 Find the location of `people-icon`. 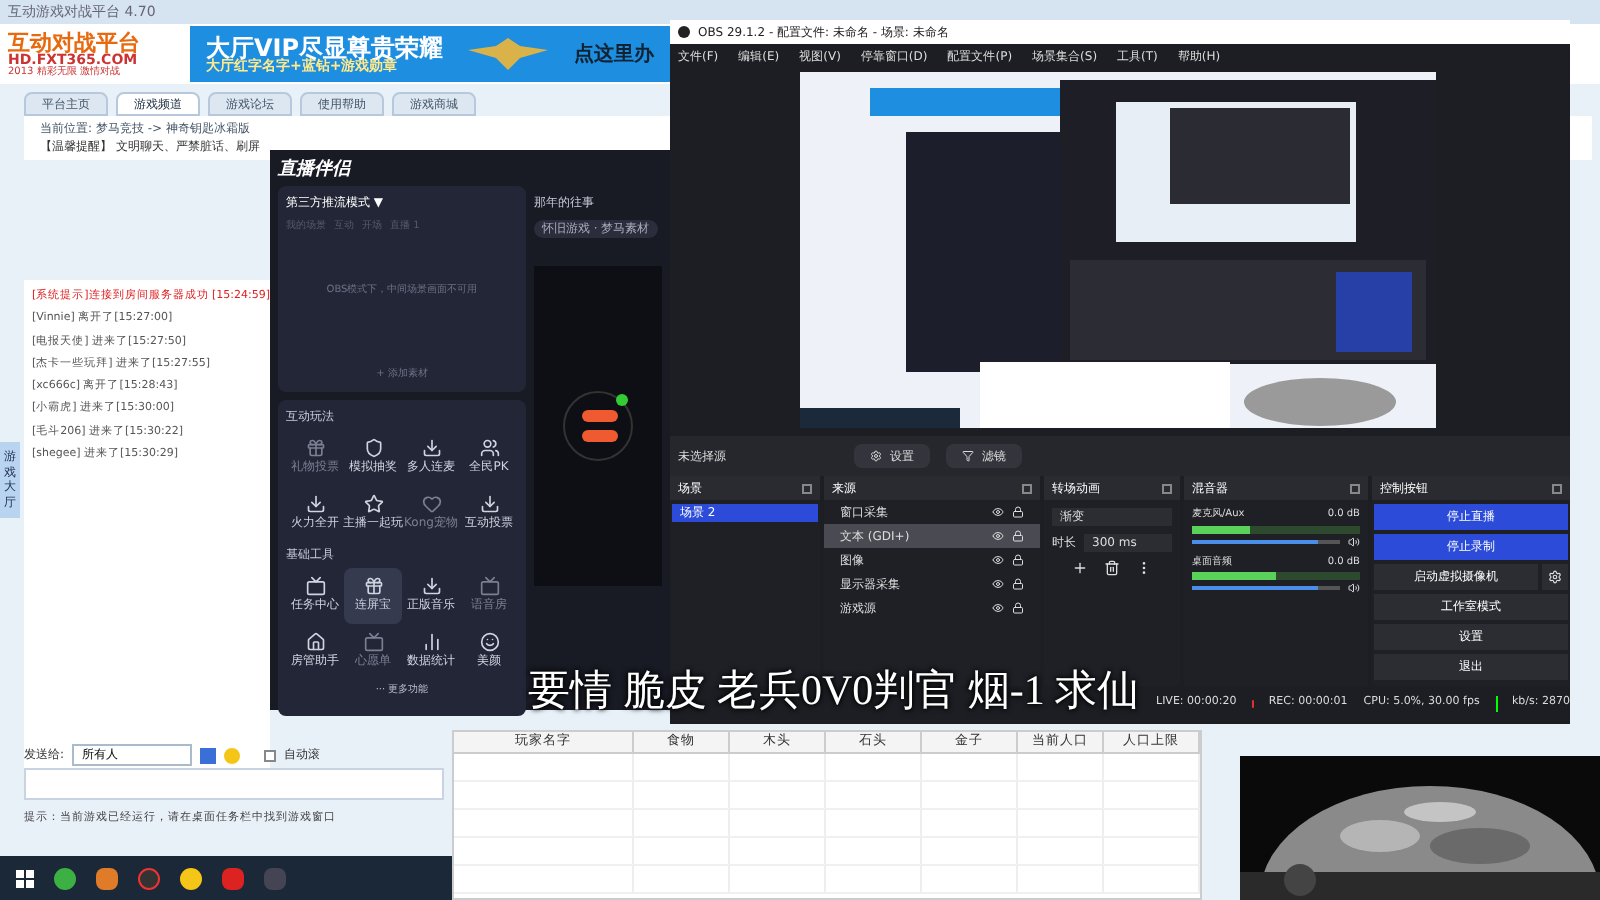

people-icon is located at coordinates (489, 448).